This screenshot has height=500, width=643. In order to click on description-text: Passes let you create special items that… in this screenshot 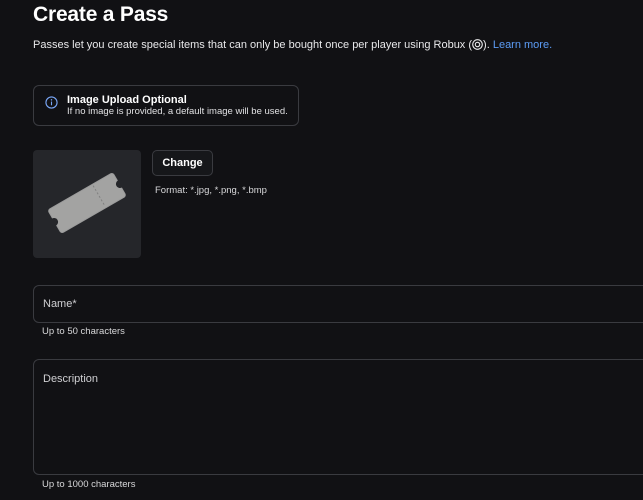, I will do `click(253, 45)`.